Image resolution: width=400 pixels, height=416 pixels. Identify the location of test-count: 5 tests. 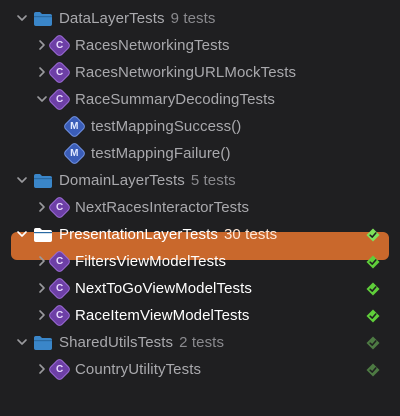
(213, 180).